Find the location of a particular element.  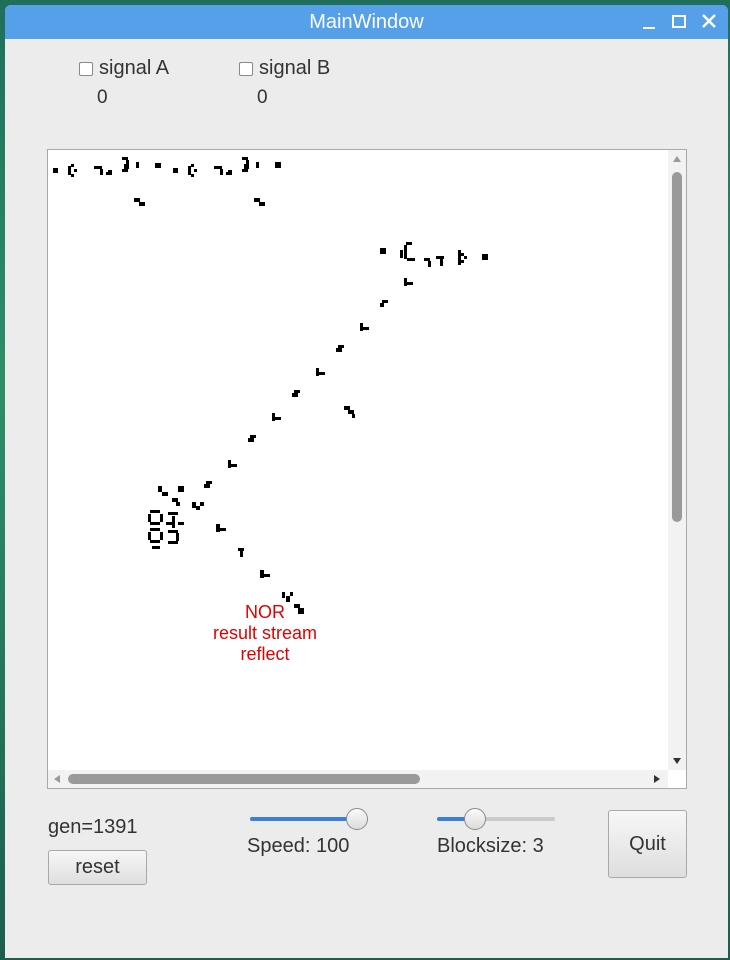

scroll-up-icon is located at coordinates (677, 159).